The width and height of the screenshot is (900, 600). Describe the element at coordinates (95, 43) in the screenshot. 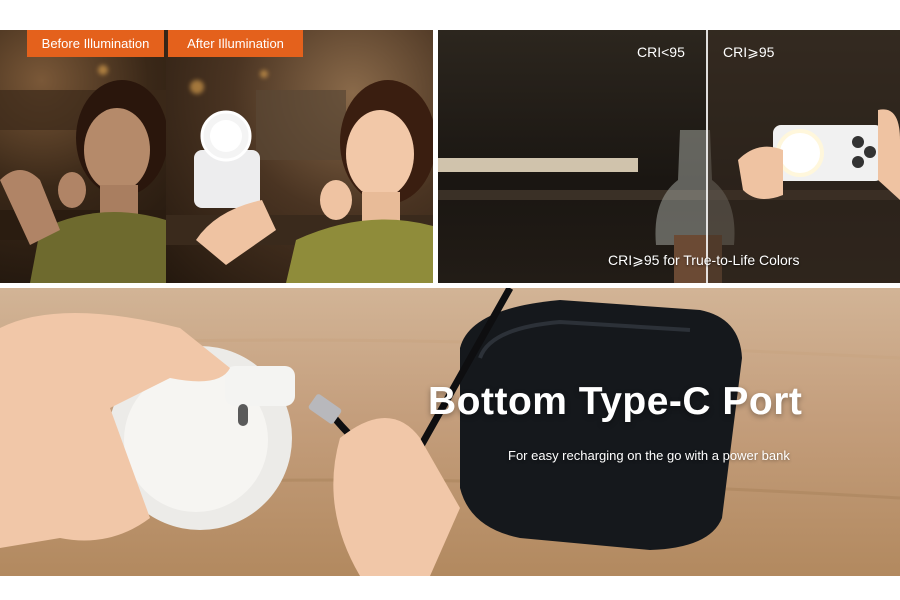

I see `before-illumination-label: Before Illumination` at that location.